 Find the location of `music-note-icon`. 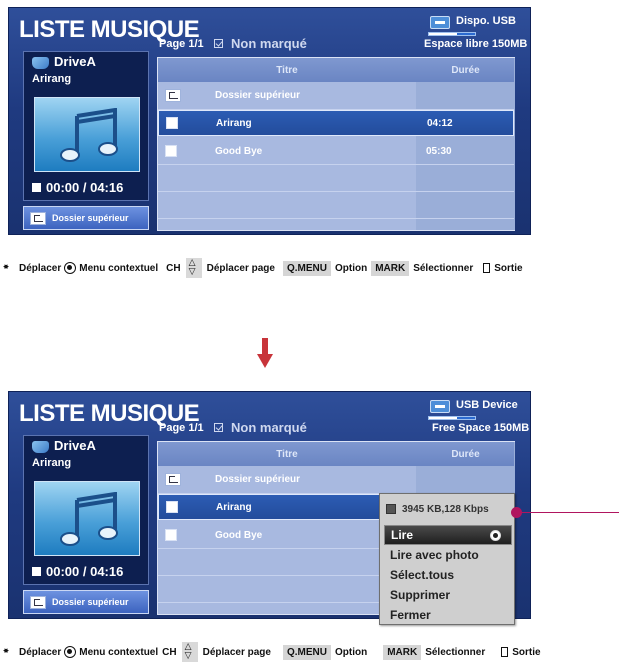

music-note-icon is located at coordinates (89, 519).